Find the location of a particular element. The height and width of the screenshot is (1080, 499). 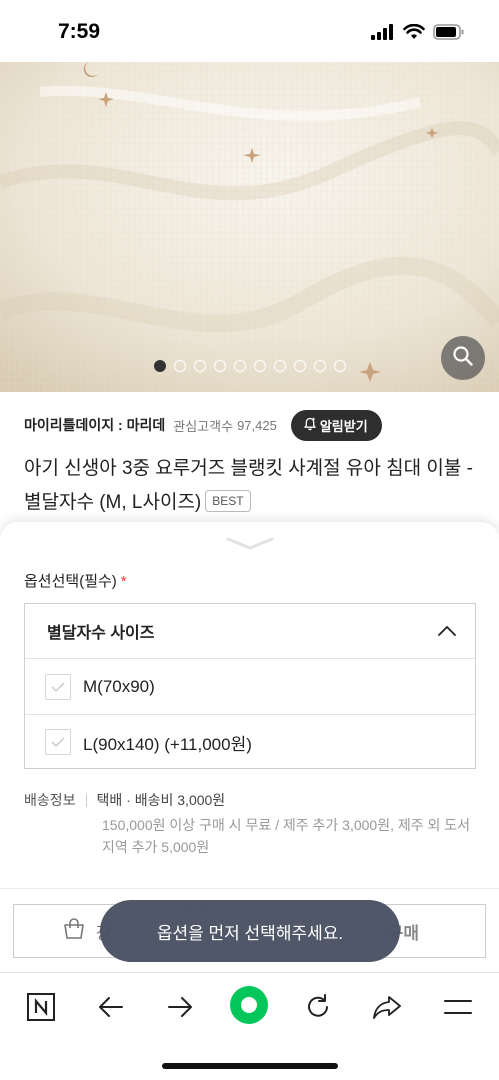

forward-arrow-icon is located at coordinates (180, 1007).